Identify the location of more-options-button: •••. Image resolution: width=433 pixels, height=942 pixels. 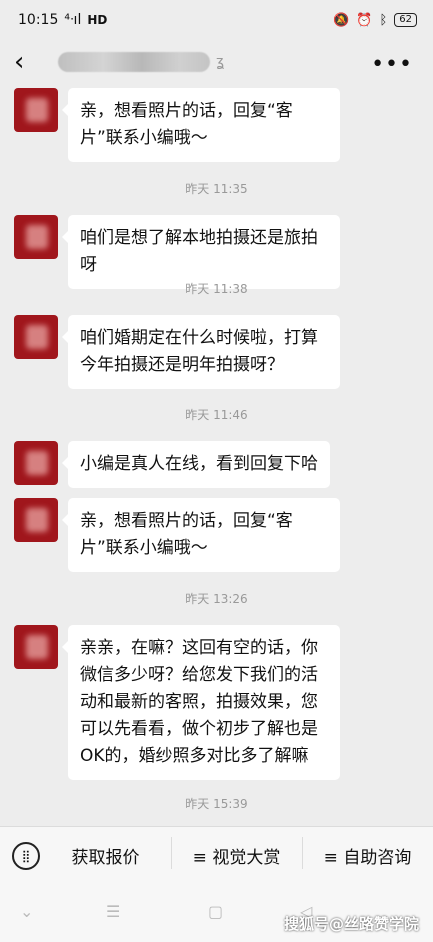
(392, 64).